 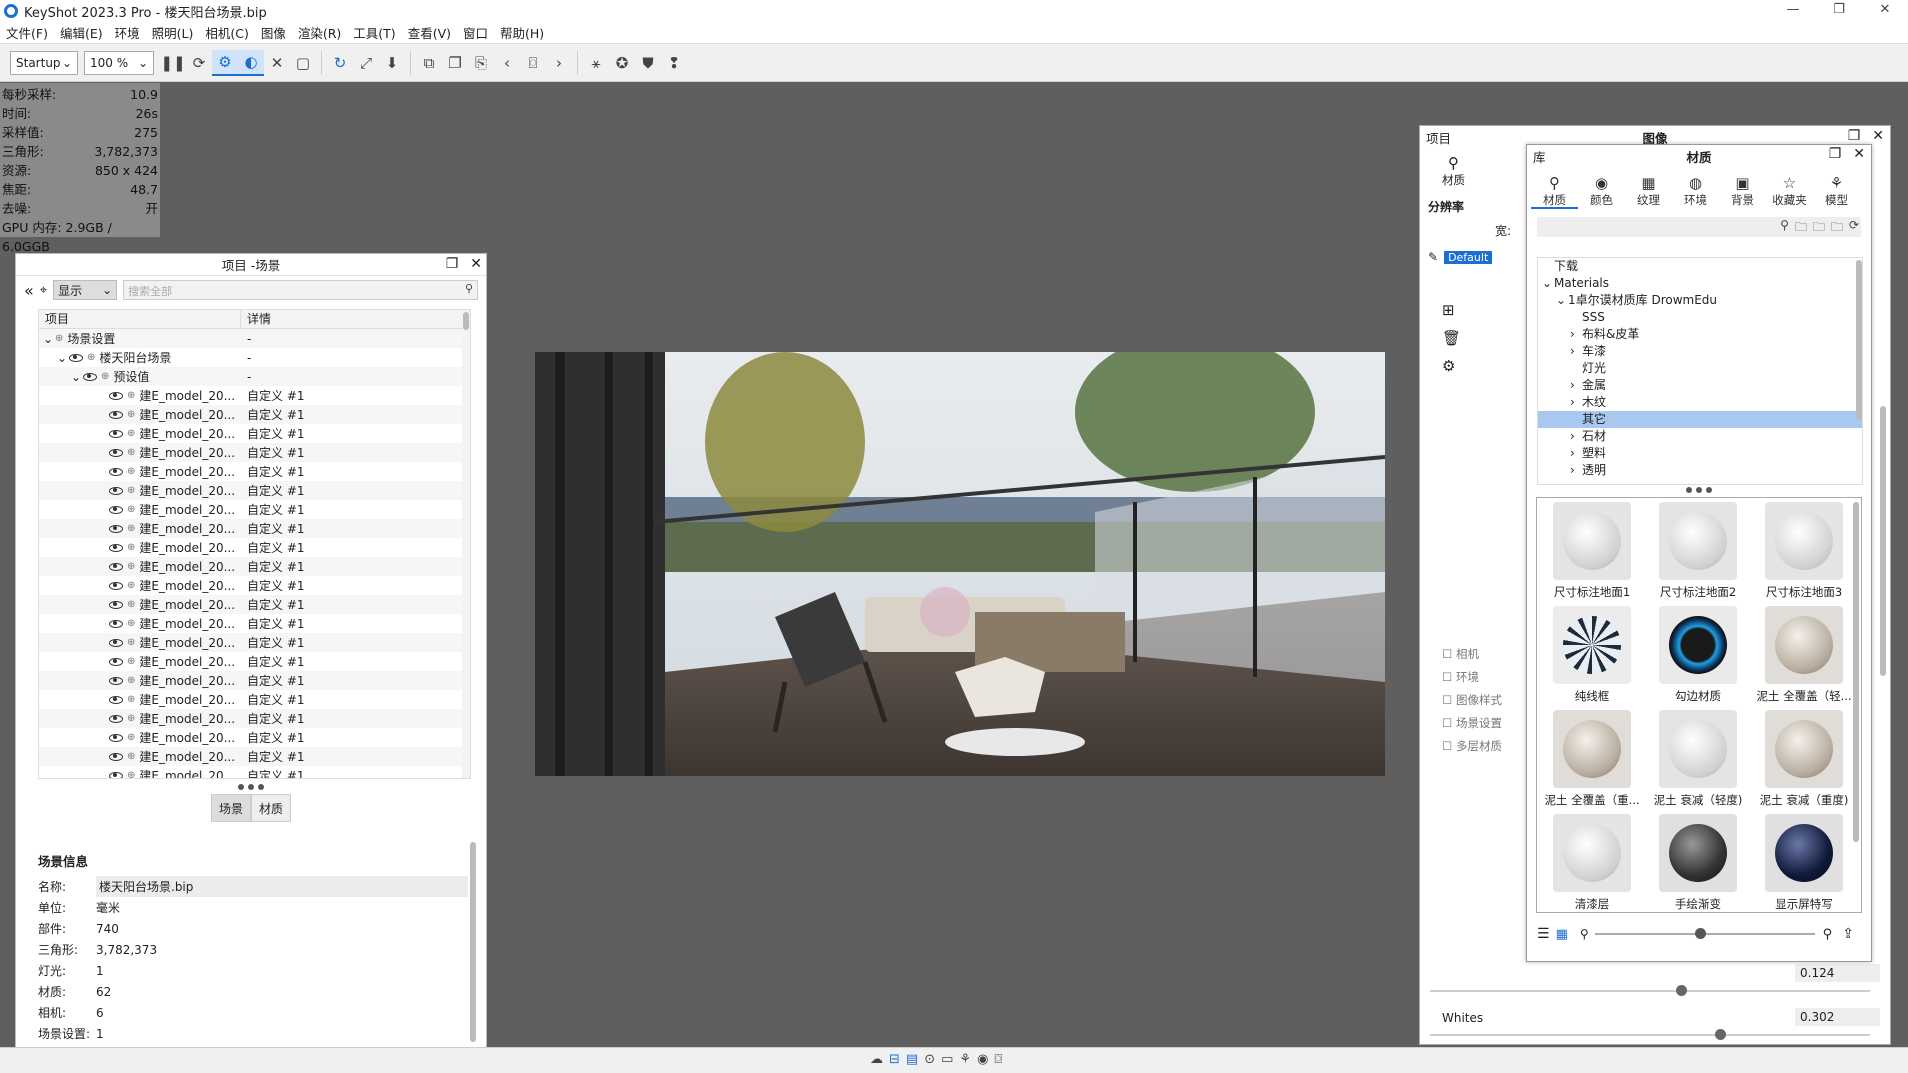 What do you see at coordinates (429, 32) in the screenshot?
I see `menu-view: 查看(V)` at bounding box center [429, 32].